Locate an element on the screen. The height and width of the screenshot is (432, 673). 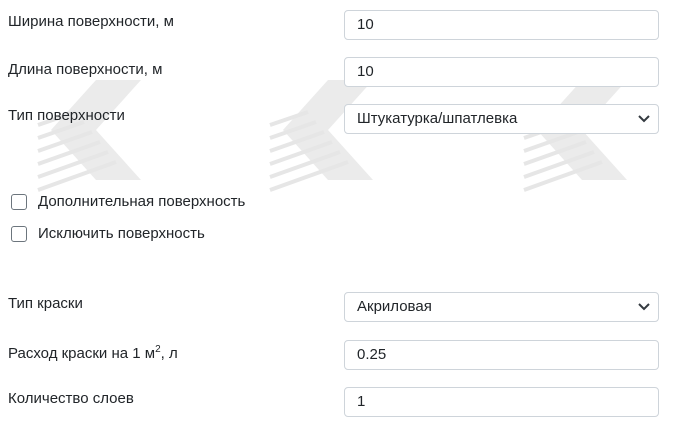
layers-input: 1 is located at coordinates (501, 402).